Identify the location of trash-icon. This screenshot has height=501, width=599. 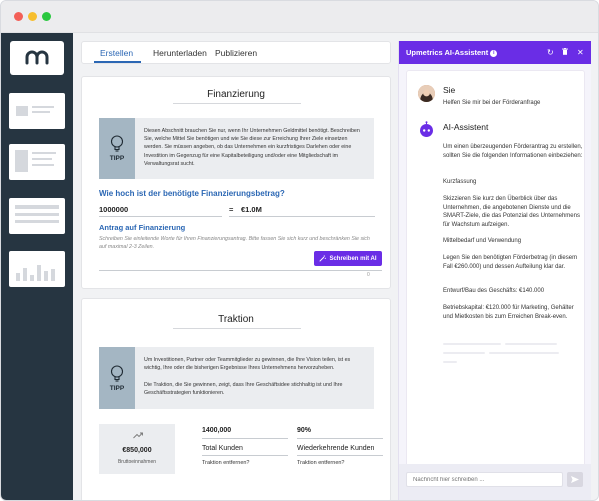
(565, 52).